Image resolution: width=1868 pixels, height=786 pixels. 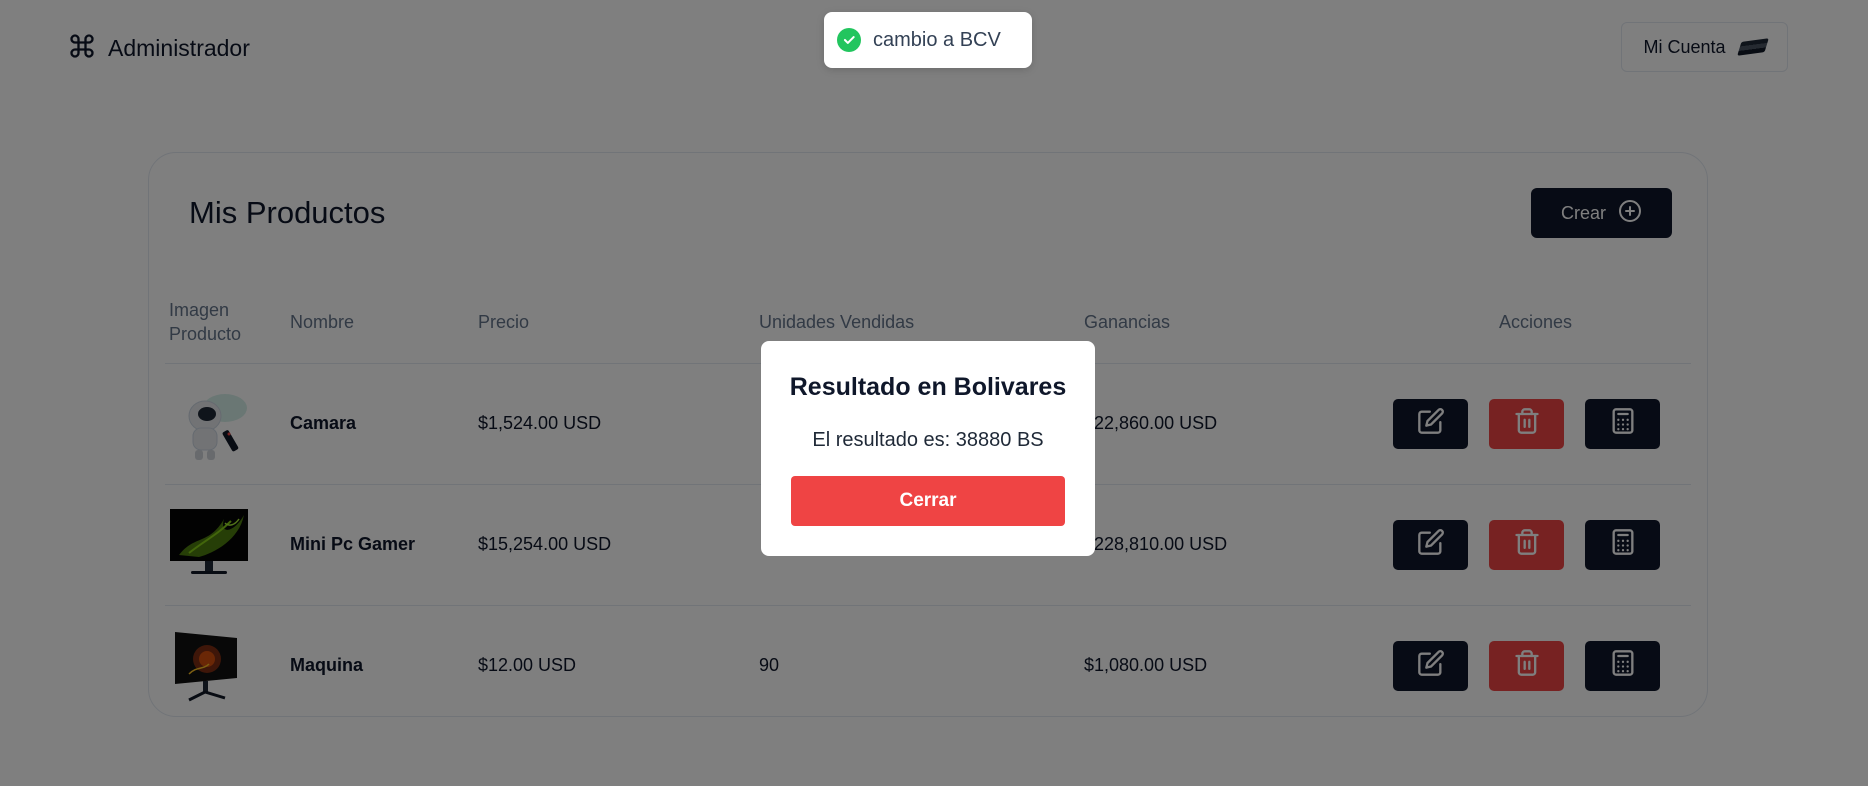 I want to click on dialog-title: Resultado en Bolivares, so click(x=928, y=387).